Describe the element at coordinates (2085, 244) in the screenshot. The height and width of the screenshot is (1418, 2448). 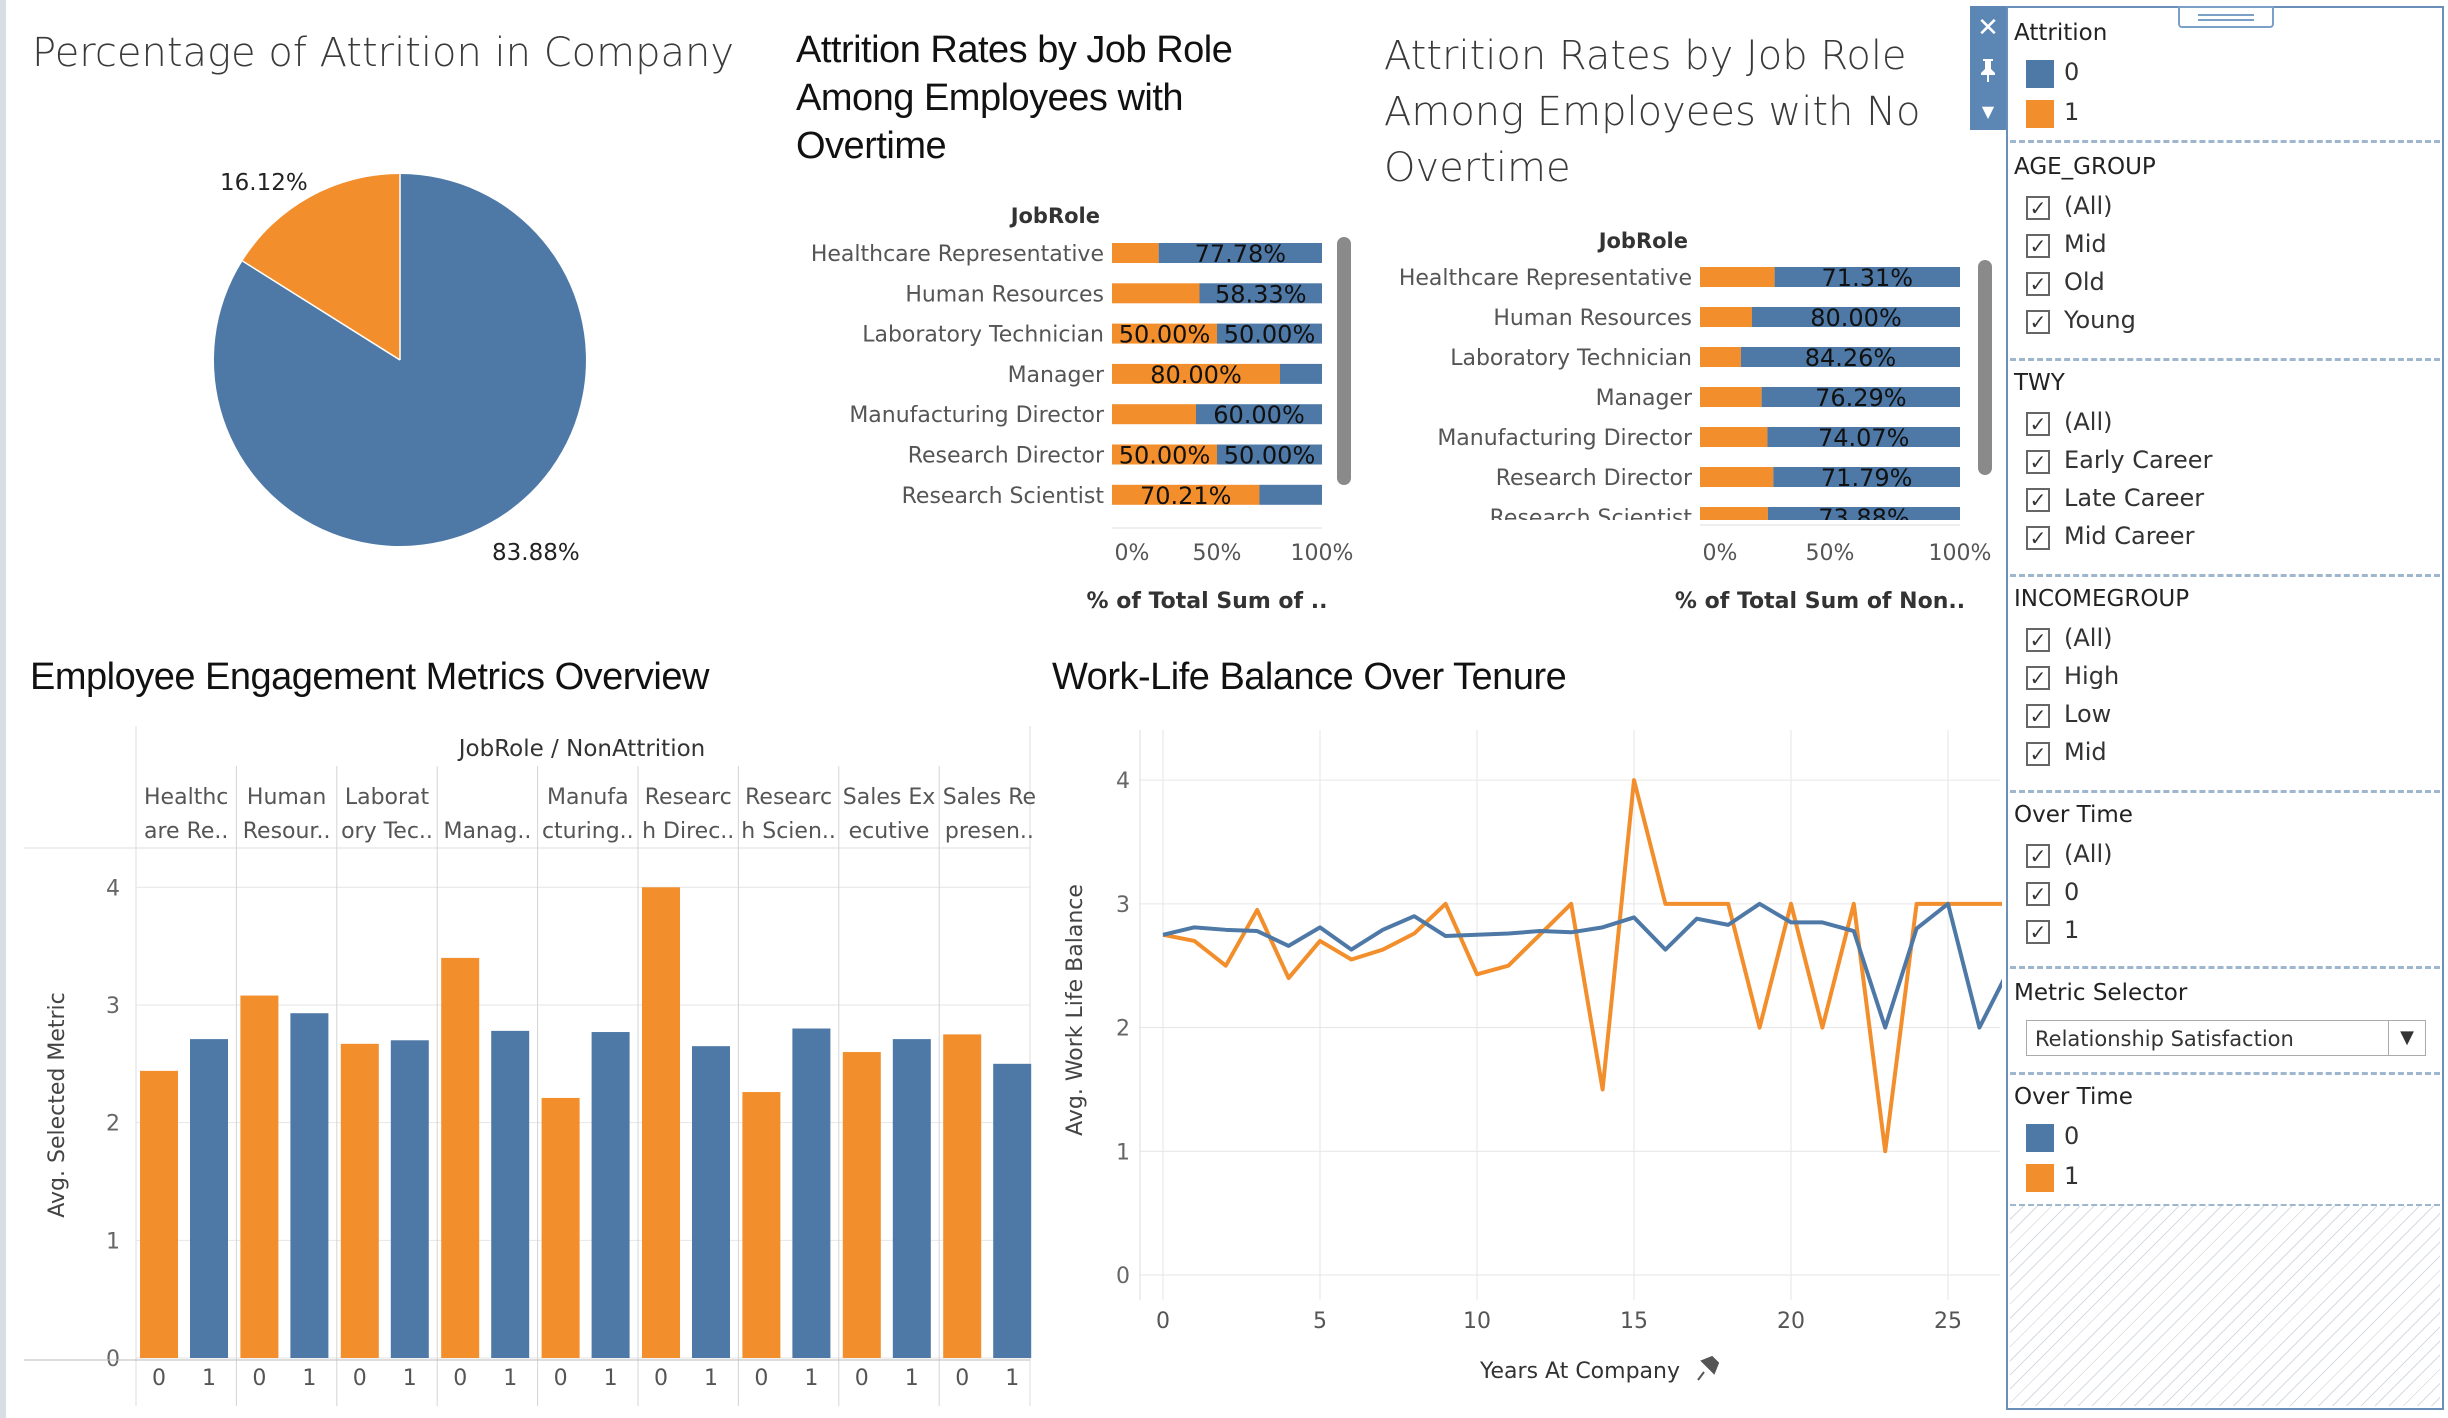
I see `option-label: Mid` at that location.